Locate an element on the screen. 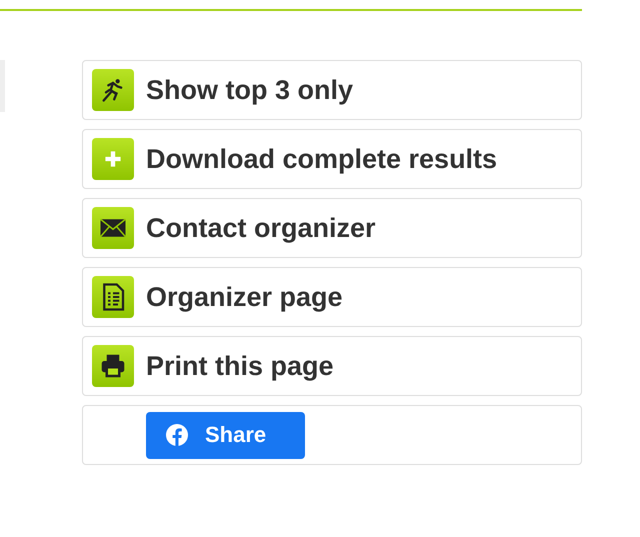  document-icon is located at coordinates (113, 297).